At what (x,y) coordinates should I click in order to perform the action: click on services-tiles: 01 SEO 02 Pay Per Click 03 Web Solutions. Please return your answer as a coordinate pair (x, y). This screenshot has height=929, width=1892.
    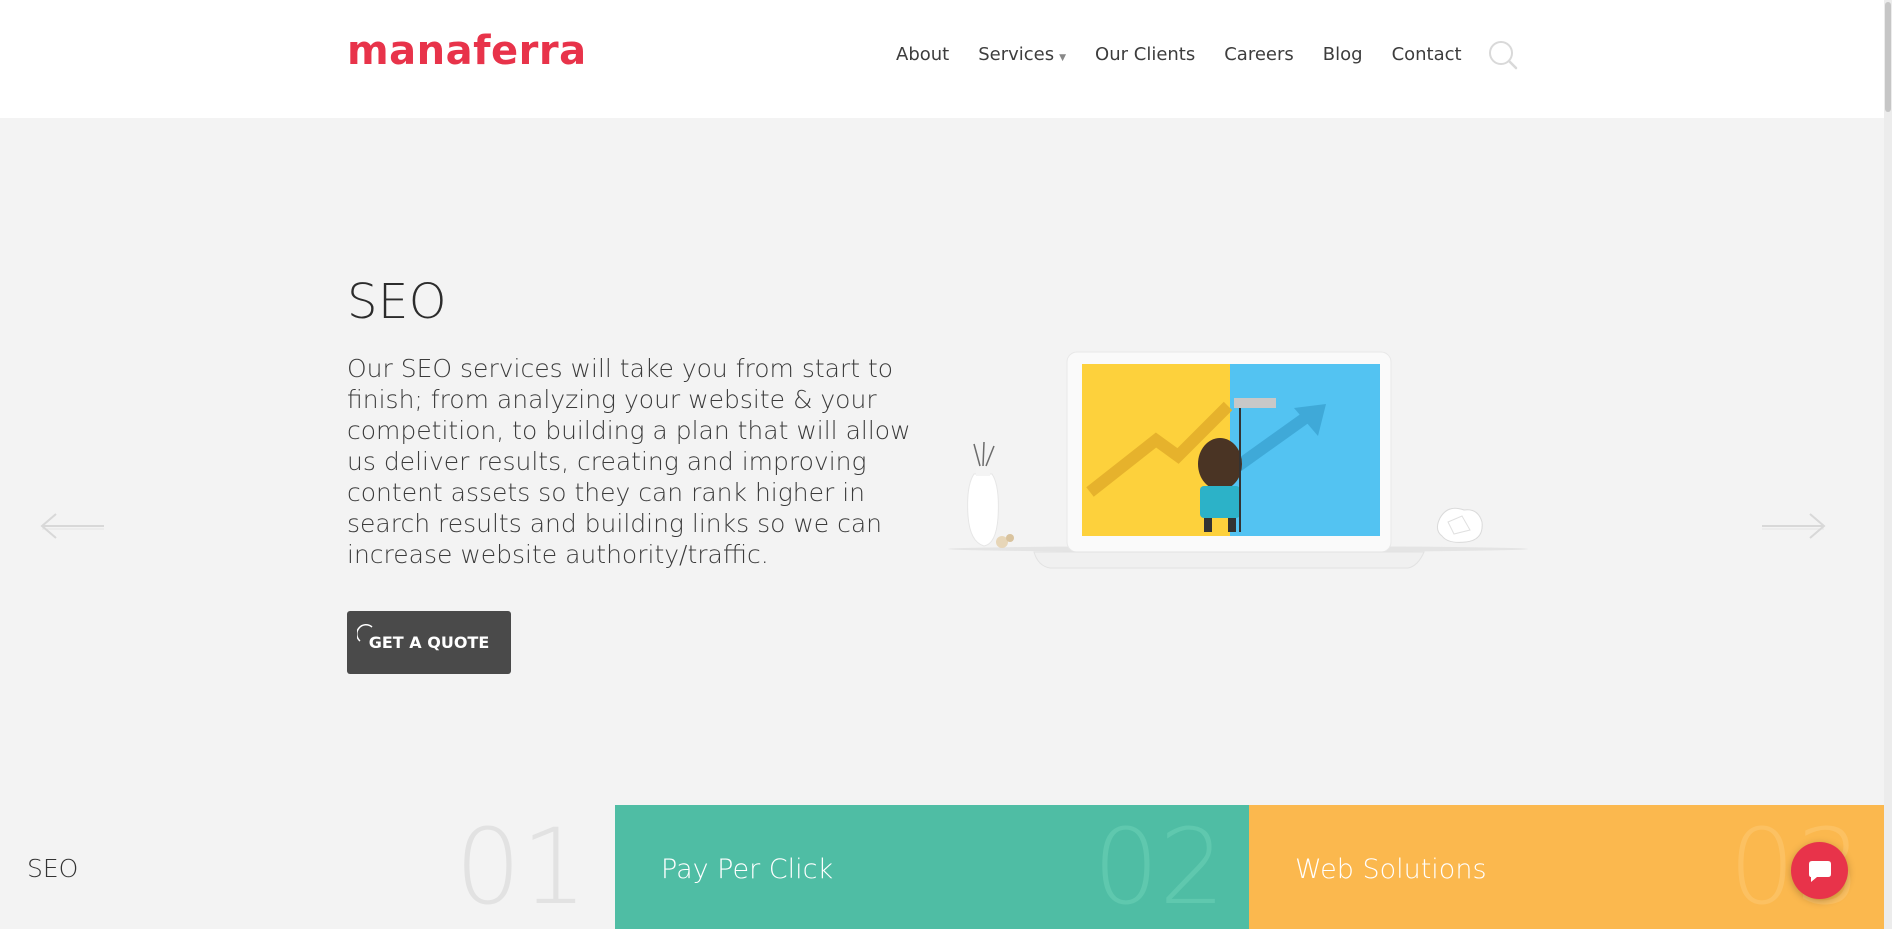
    Looking at the image, I should click on (942, 867).